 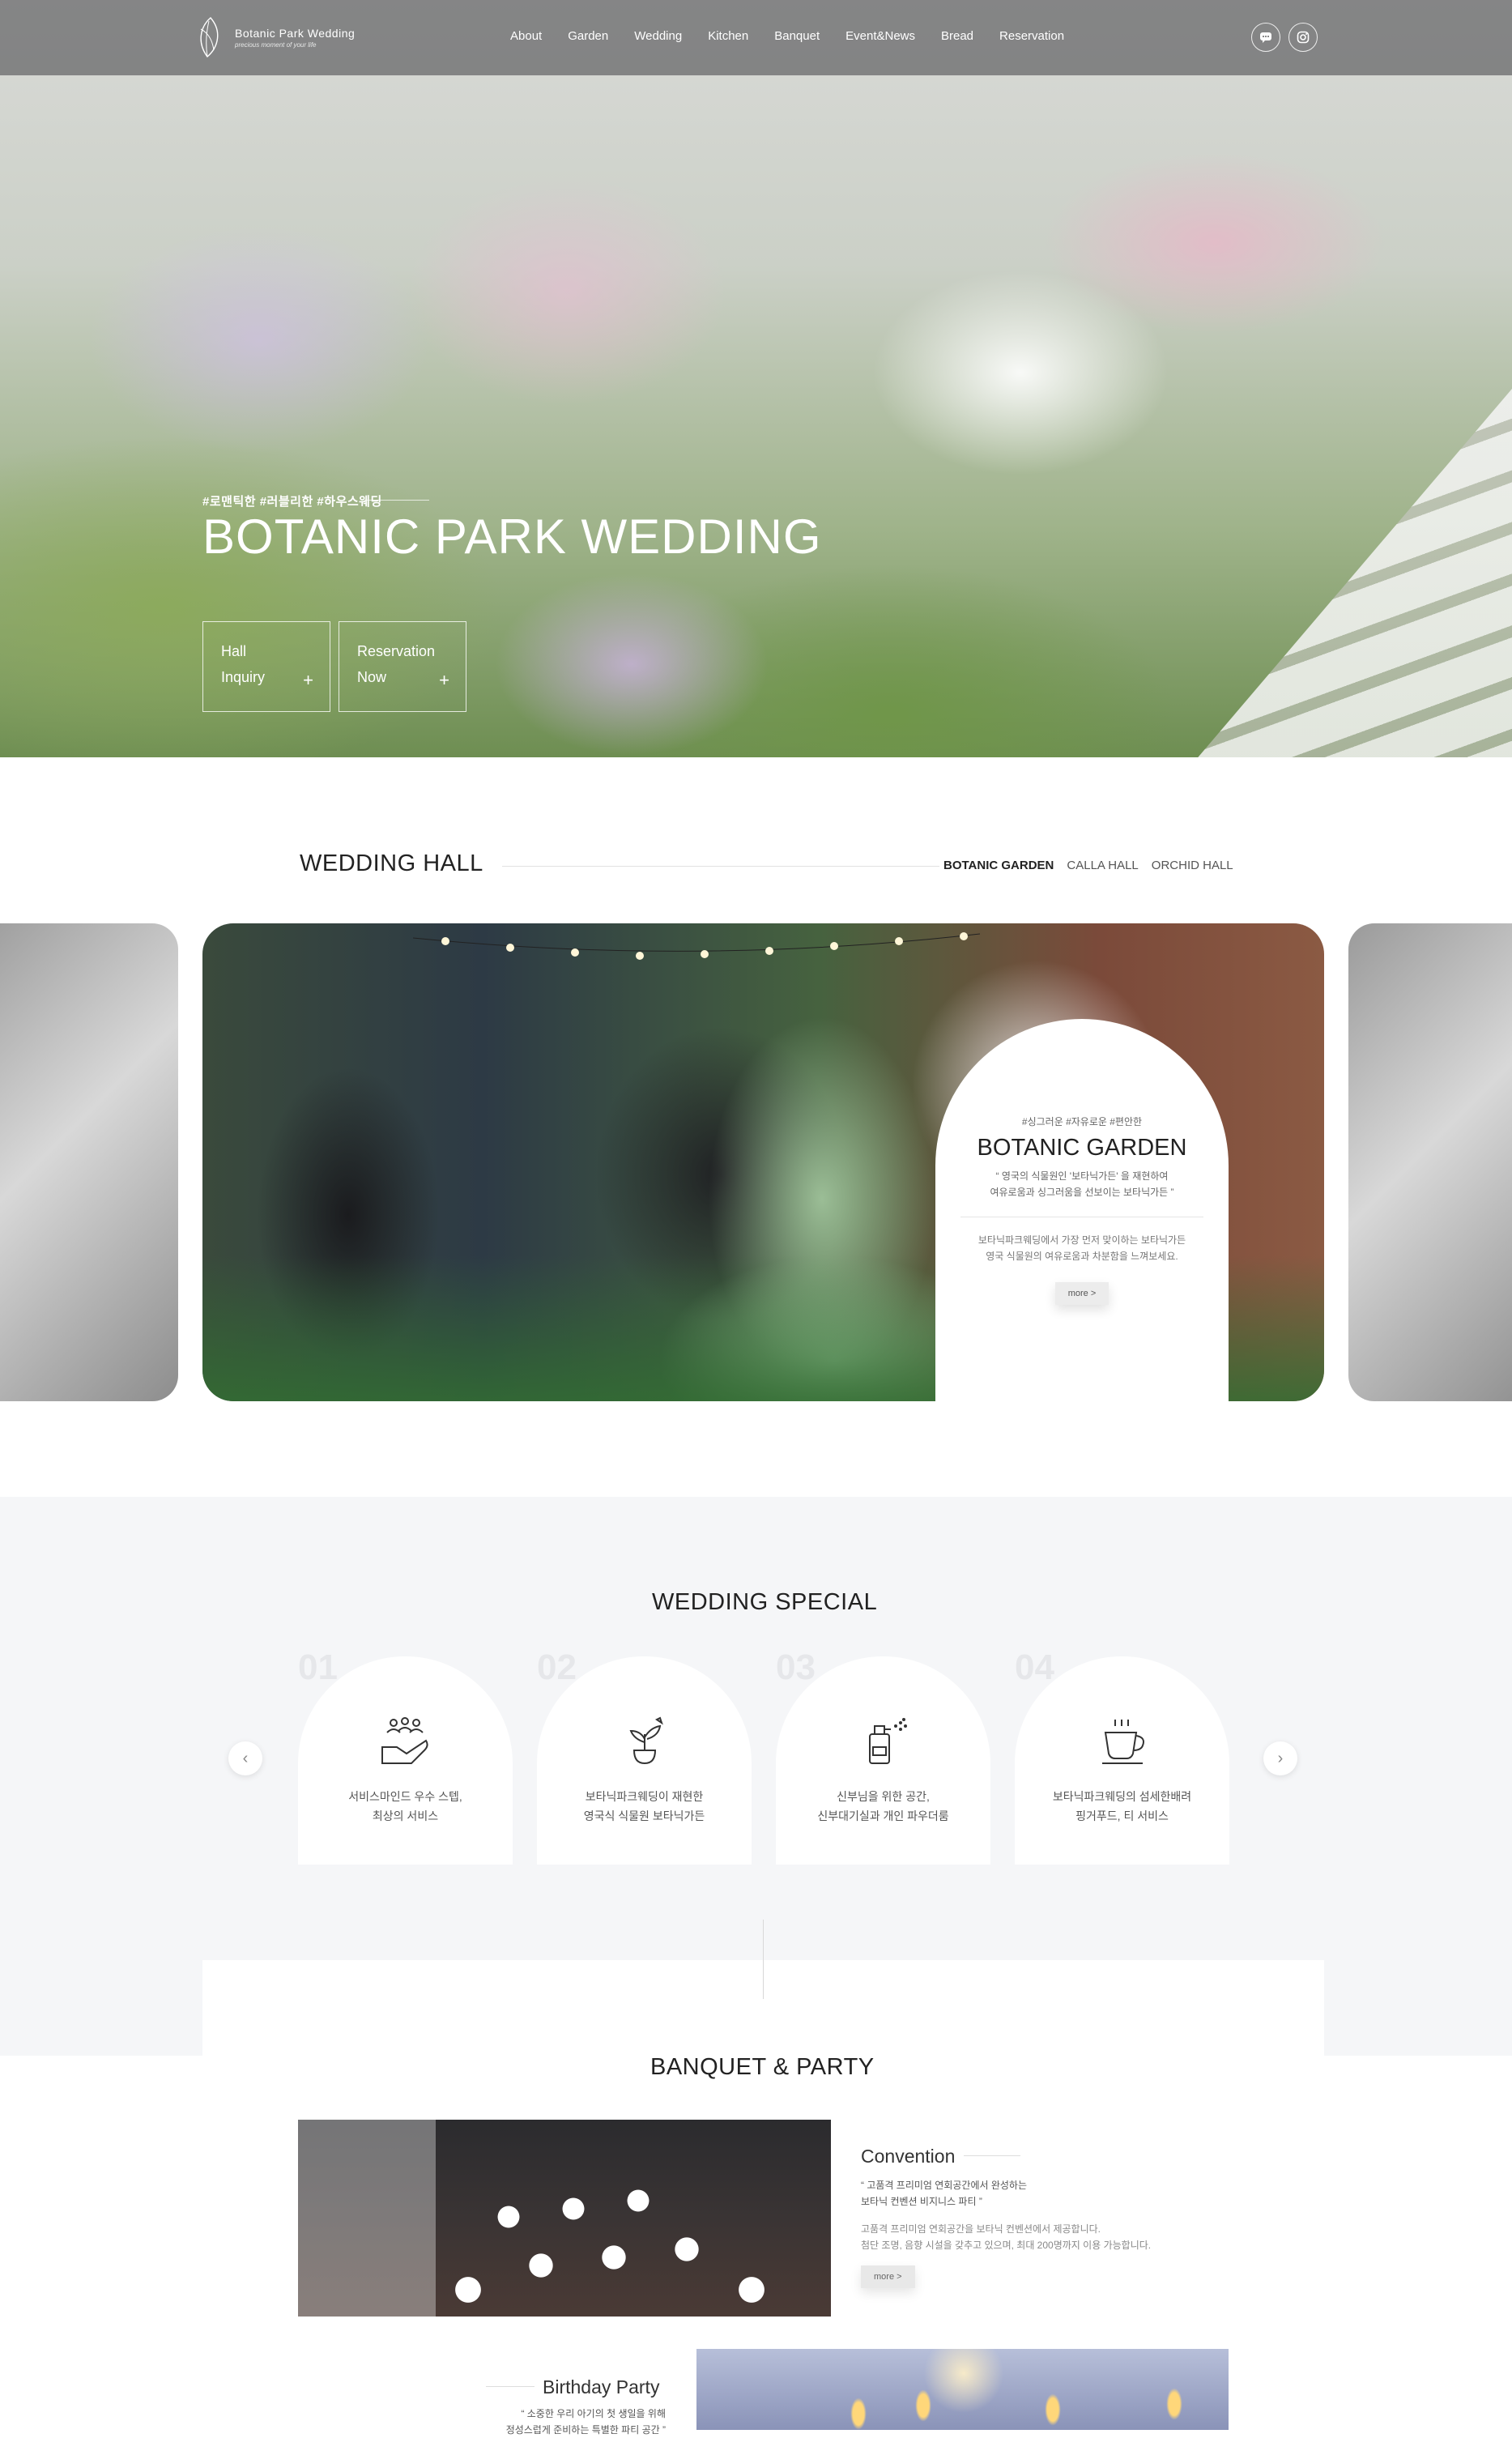 What do you see at coordinates (644, 1796) in the screenshot?
I see `special-line-1: 보타닉파크웨딩이 재현한` at bounding box center [644, 1796].